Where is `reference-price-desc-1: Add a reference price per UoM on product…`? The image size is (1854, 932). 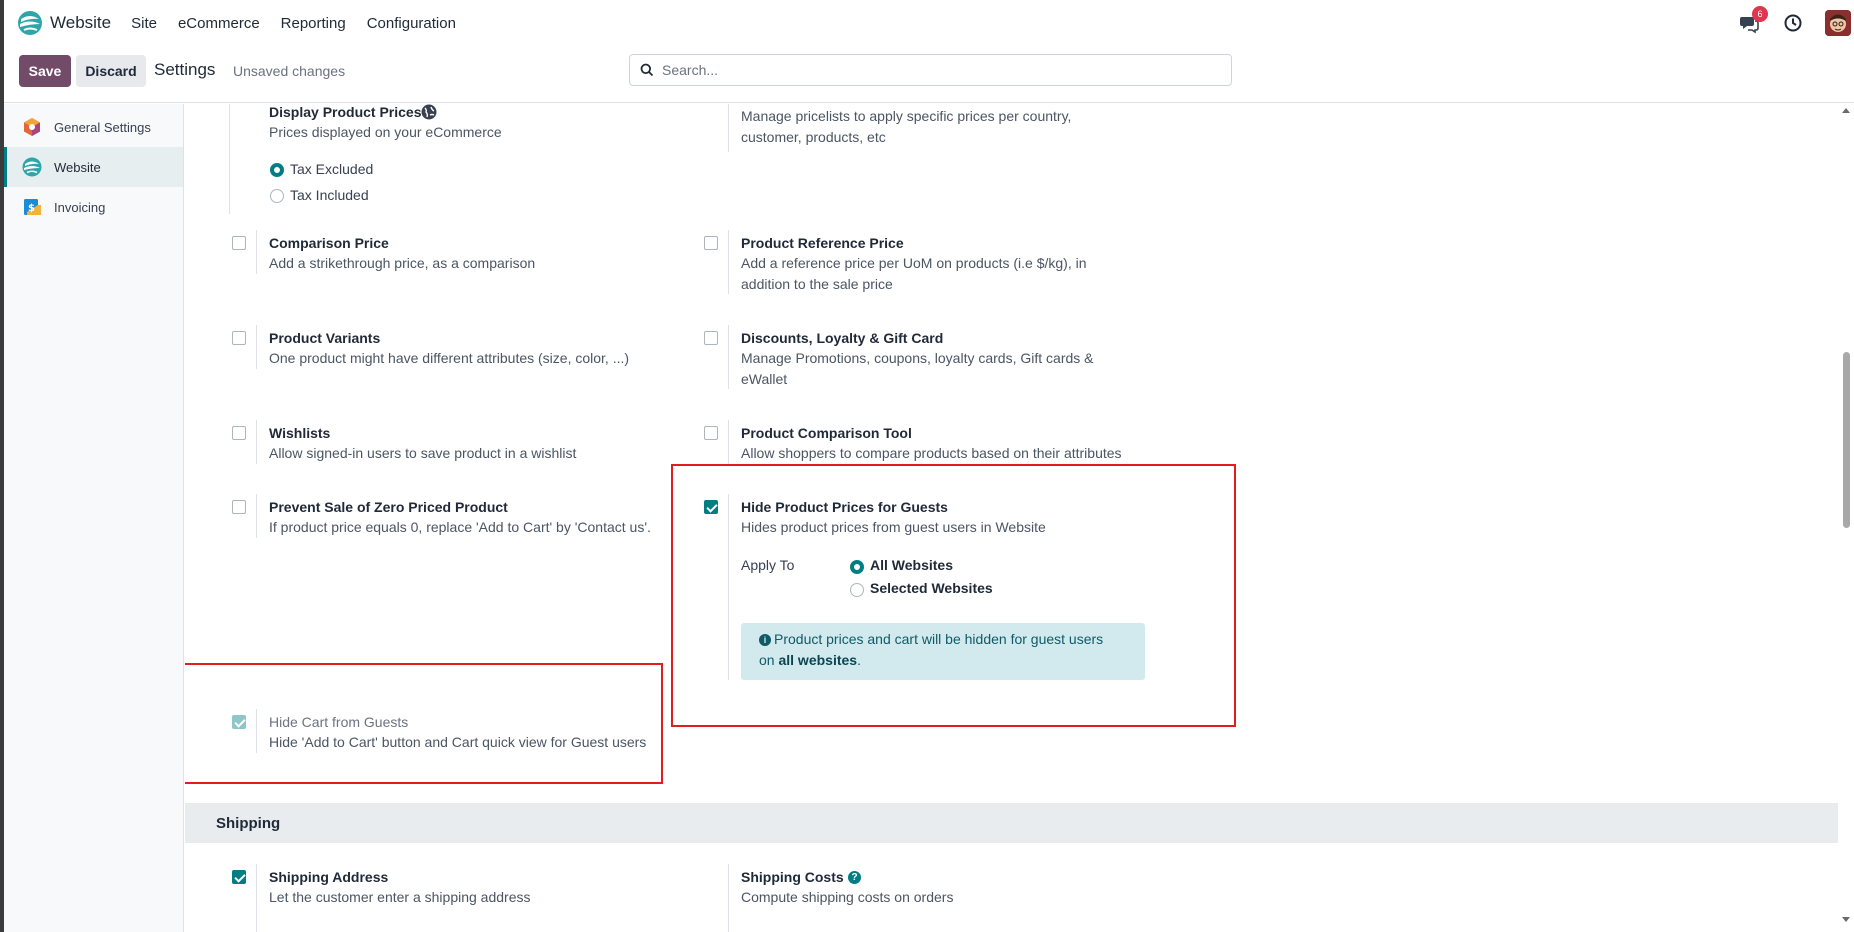 reference-price-desc-1: Add a reference price per UoM on product… is located at coordinates (914, 263).